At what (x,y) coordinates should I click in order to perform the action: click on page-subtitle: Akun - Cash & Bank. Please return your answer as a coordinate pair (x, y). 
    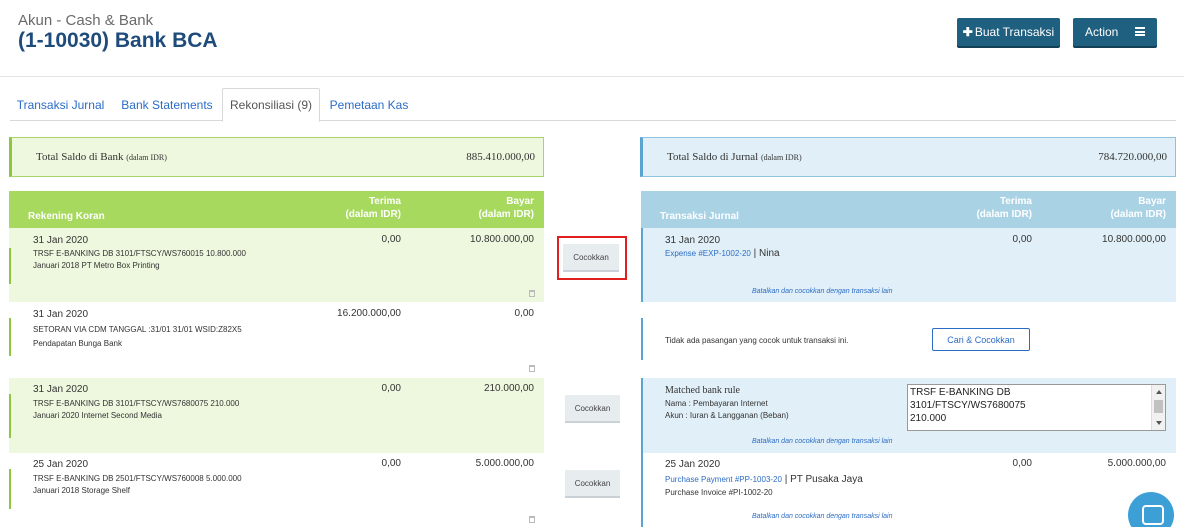
    Looking at the image, I should click on (86, 20).